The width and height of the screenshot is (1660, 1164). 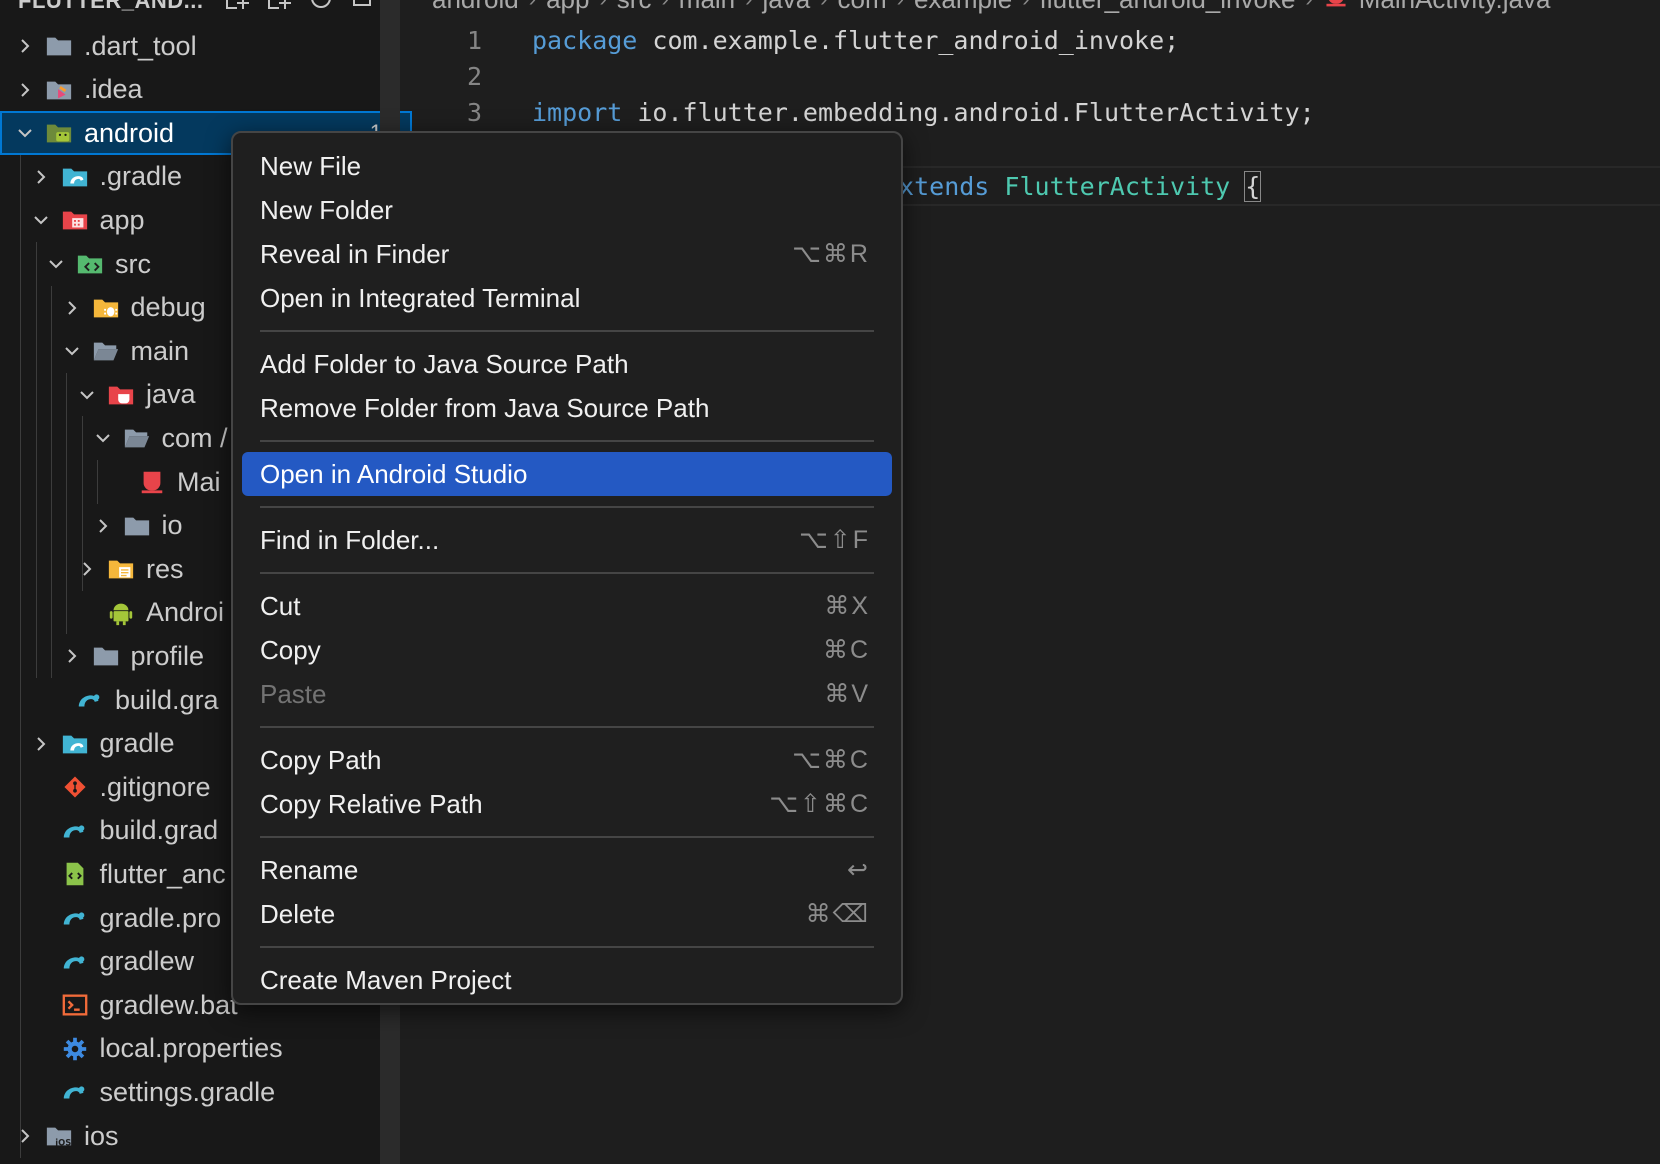 What do you see at coordinates (475, 7) in the screenshot?
I see `breadcrumb-item: android` at bounding box center [475, 7].